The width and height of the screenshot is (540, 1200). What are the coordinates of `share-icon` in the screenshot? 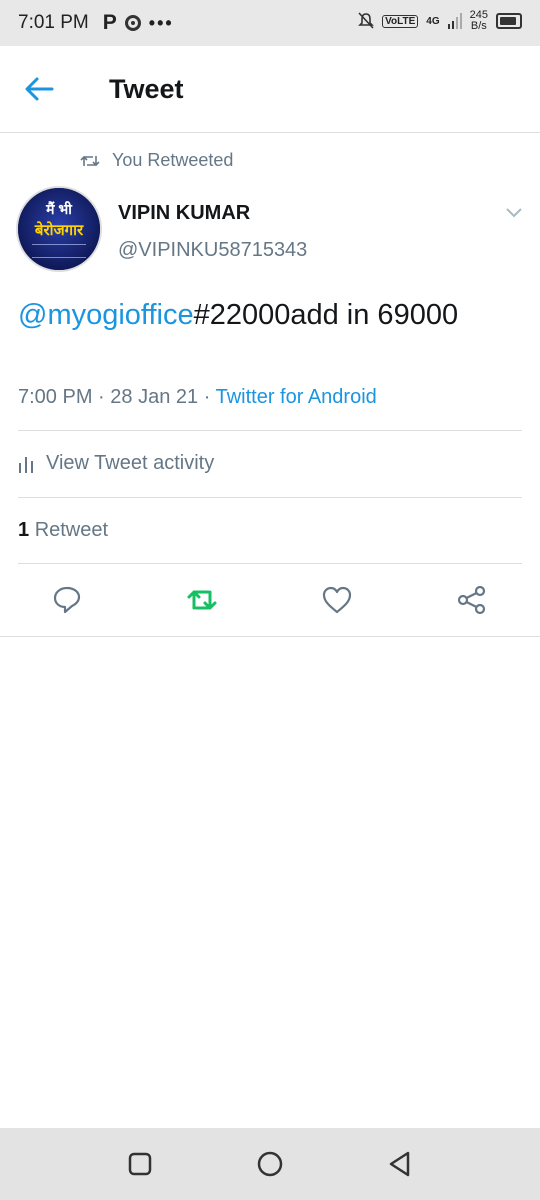 It's located at (472, 600).